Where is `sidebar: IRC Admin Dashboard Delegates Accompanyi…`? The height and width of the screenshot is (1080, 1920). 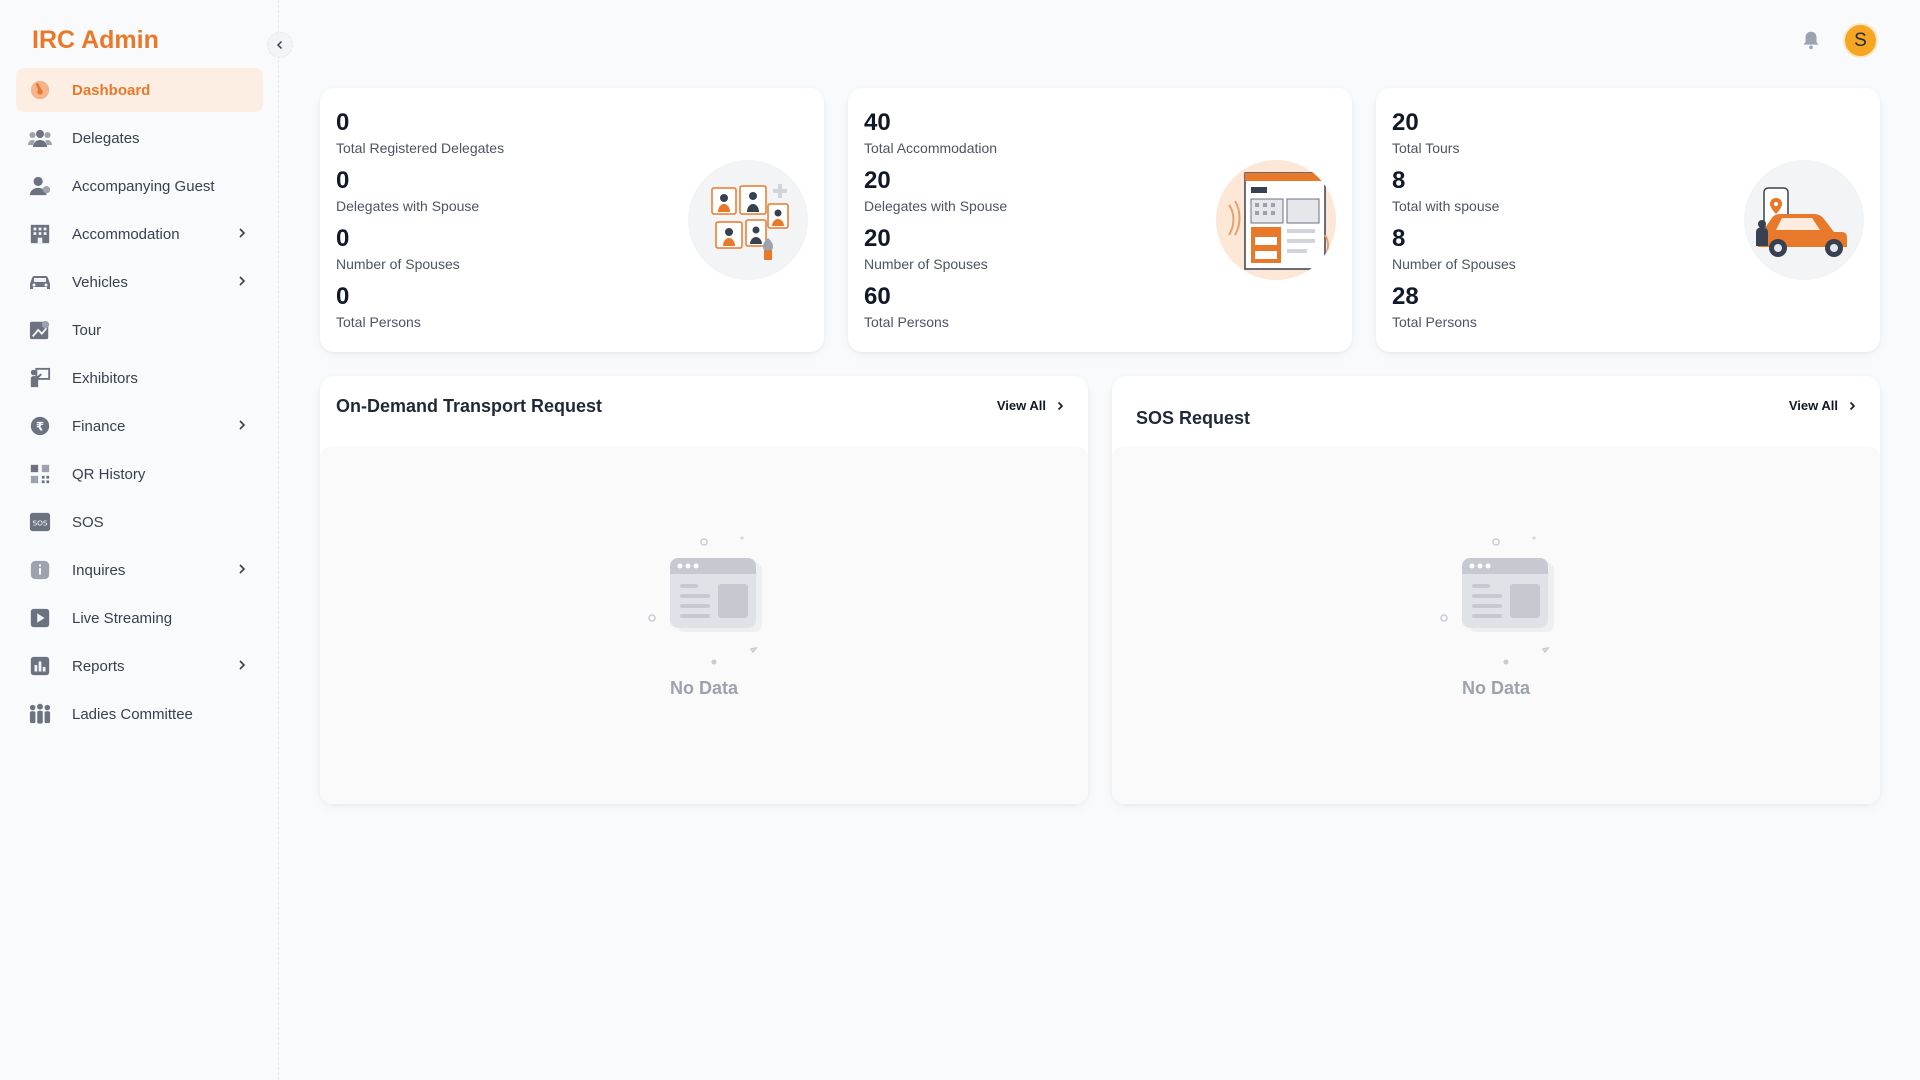
sidebar: IRC Admin Dashboard Delegates Accompanyi… is located at coordinates (139, 540).